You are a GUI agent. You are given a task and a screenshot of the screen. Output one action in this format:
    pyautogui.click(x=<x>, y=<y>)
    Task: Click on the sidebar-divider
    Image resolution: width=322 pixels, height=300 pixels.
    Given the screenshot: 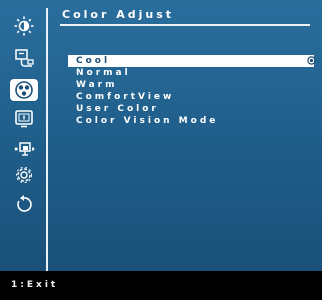 What is the action you would take?
    pyautogui.click(x=47, y=139)
    